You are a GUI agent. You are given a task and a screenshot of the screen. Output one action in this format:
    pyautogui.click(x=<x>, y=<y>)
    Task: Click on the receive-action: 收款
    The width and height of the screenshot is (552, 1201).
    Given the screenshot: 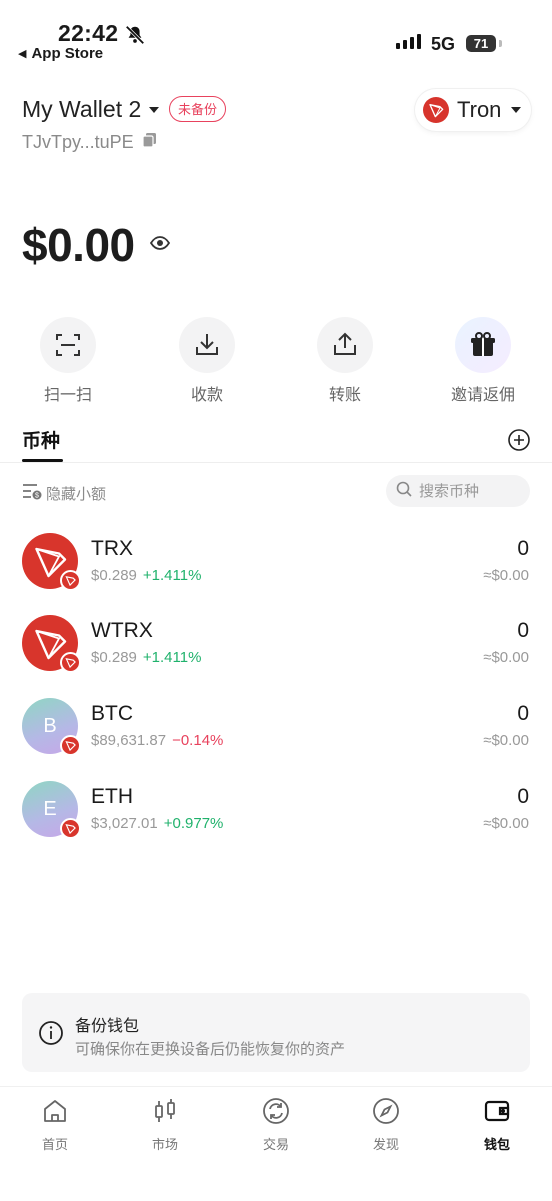 What is the action you would take?
    pyautogui.click(x=207, y=361)
    